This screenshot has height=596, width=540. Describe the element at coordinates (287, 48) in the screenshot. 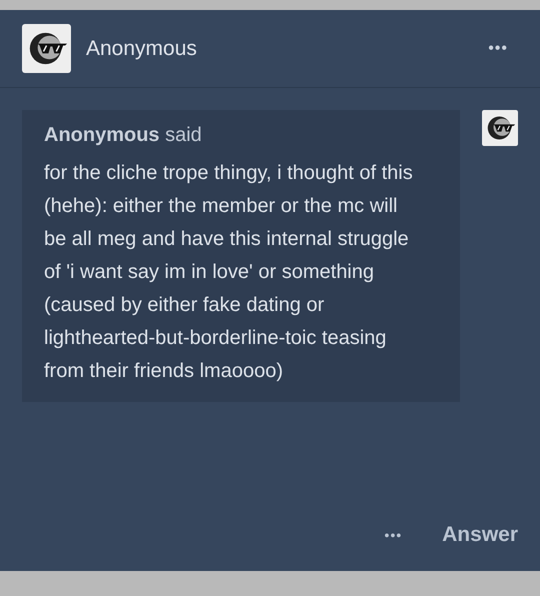

I see `author-name: Anonymous` at that location.